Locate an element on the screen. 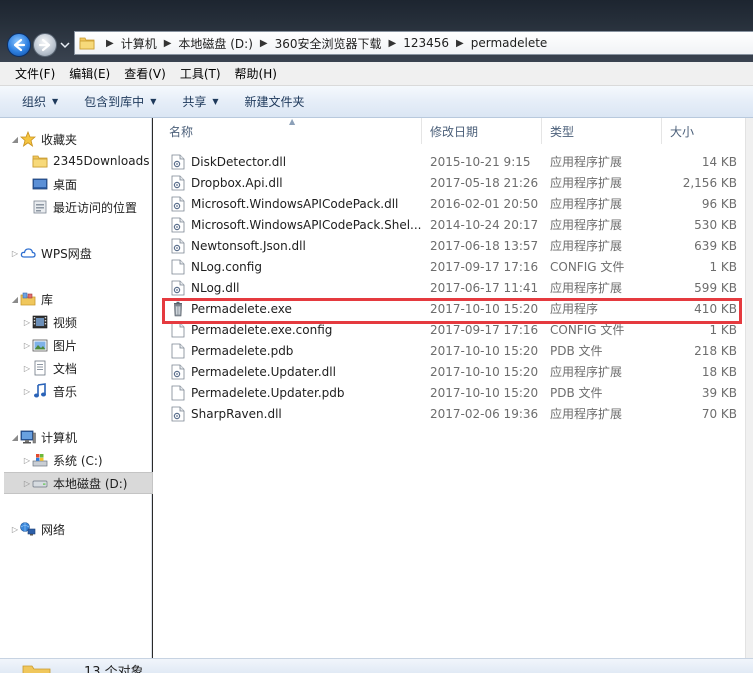 Image resolution: width=753 pixels, height=673 pixels. nav-wps-cloud: ▷ WPS网盘 is located at coordinates (81, 253).